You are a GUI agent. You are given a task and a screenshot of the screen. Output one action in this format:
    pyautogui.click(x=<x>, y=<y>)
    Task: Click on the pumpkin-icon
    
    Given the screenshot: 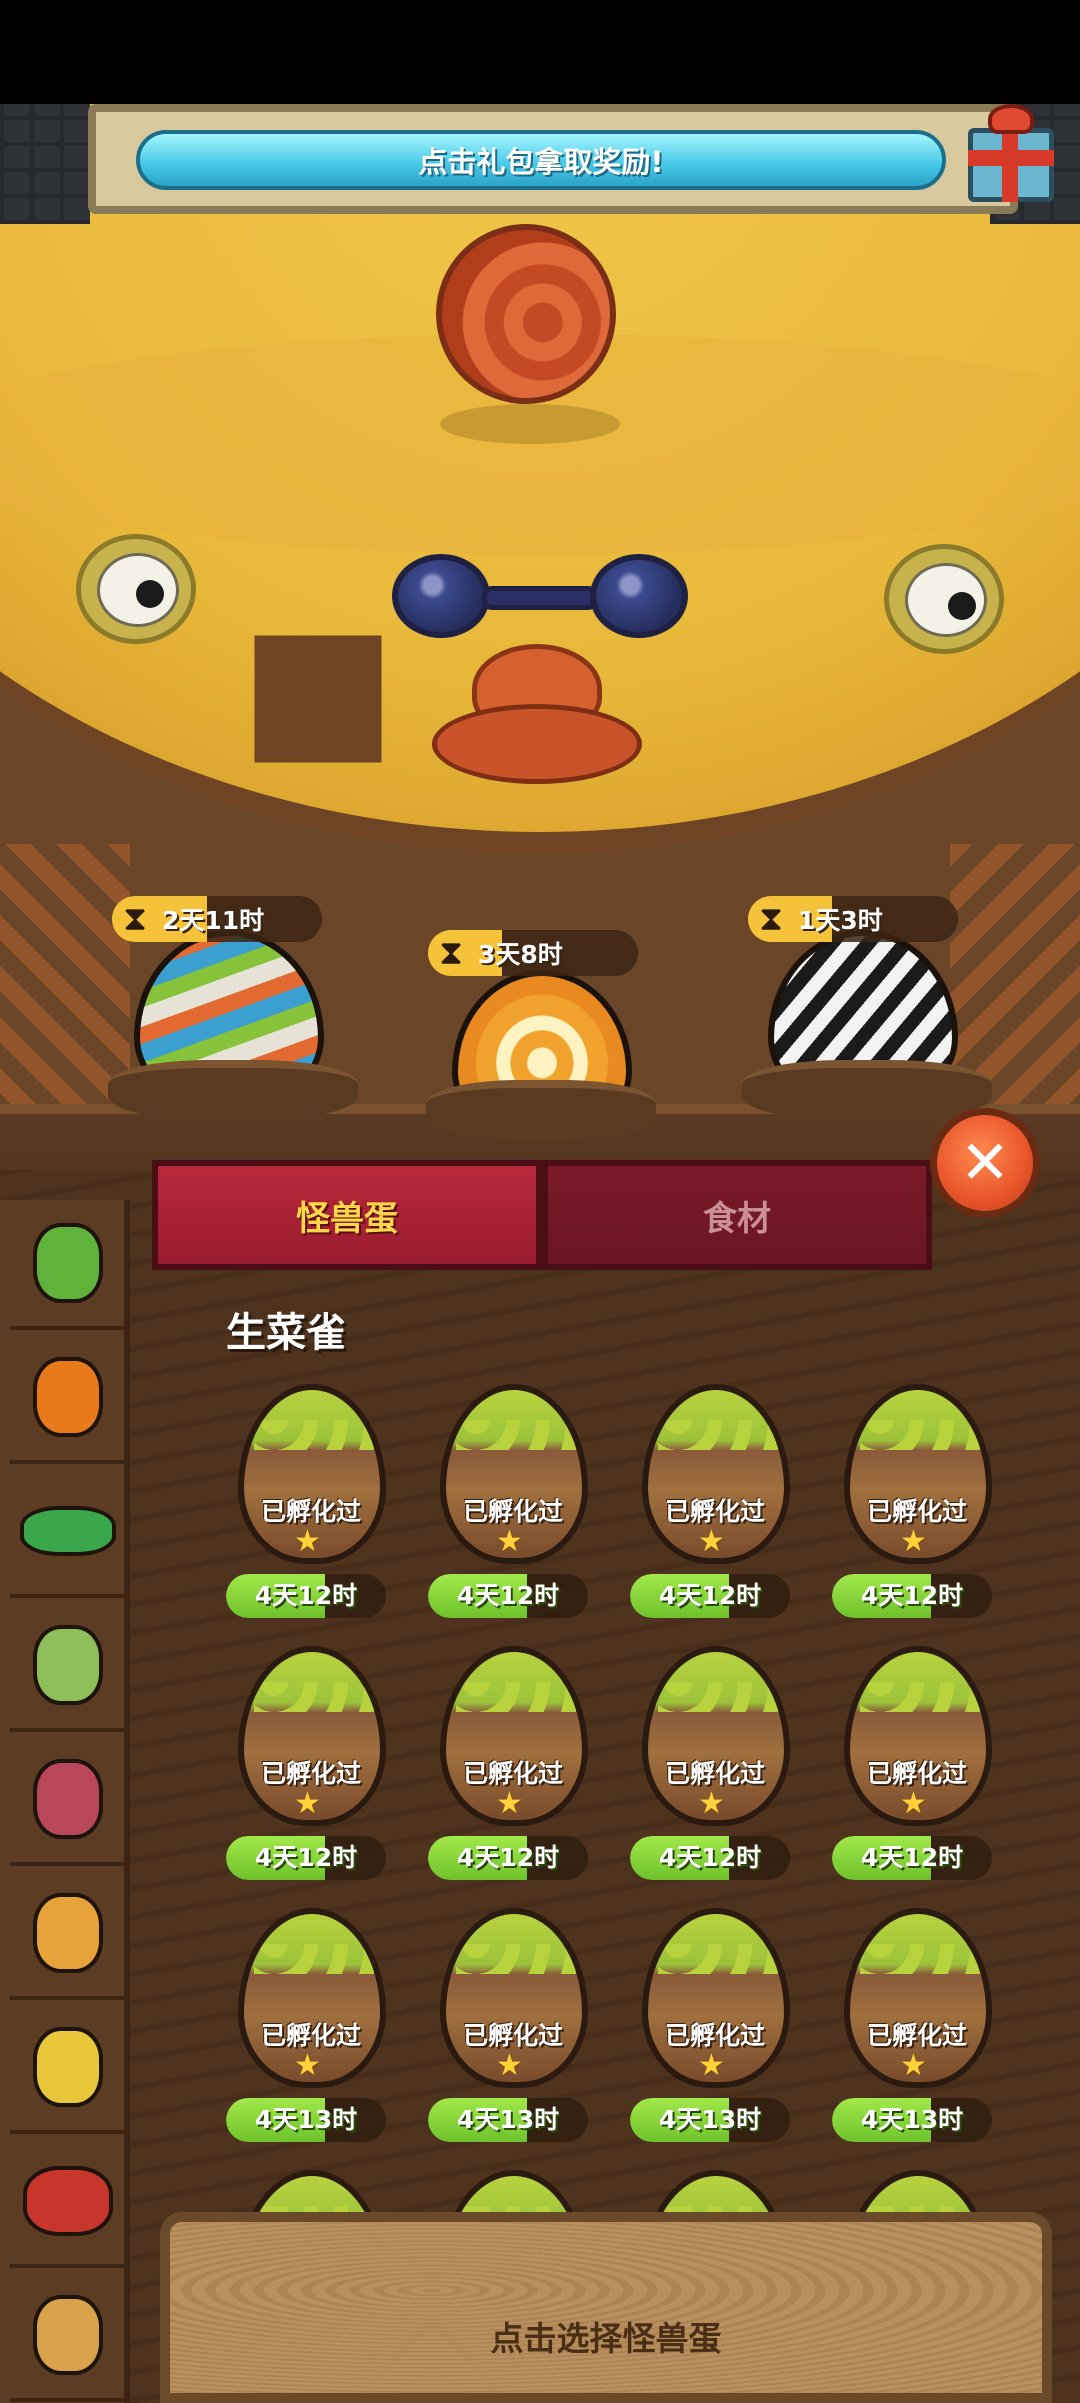 What is the action you would take?
    pyautogui.click(x=68, y=1397)
    